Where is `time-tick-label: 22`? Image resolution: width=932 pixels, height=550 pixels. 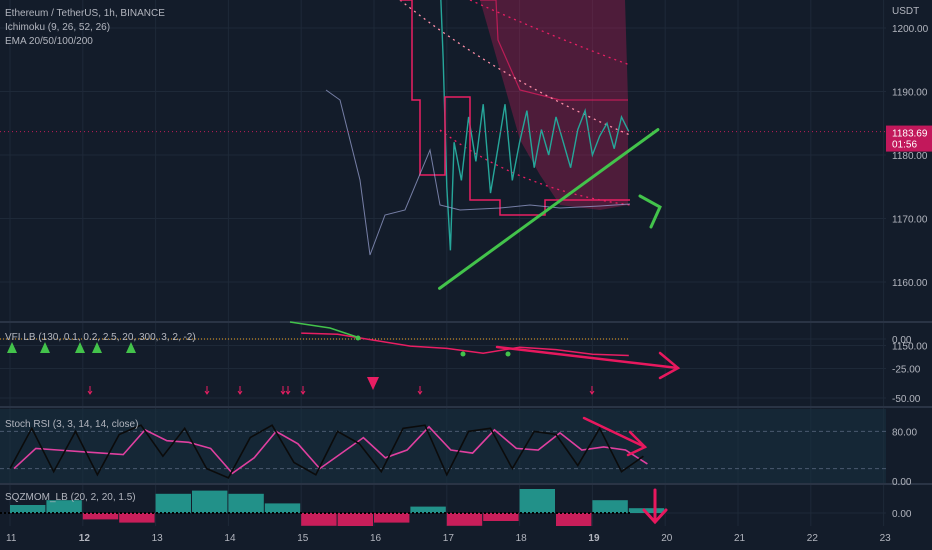 time-tick-label: 22 is located at coordinates (813, 538).